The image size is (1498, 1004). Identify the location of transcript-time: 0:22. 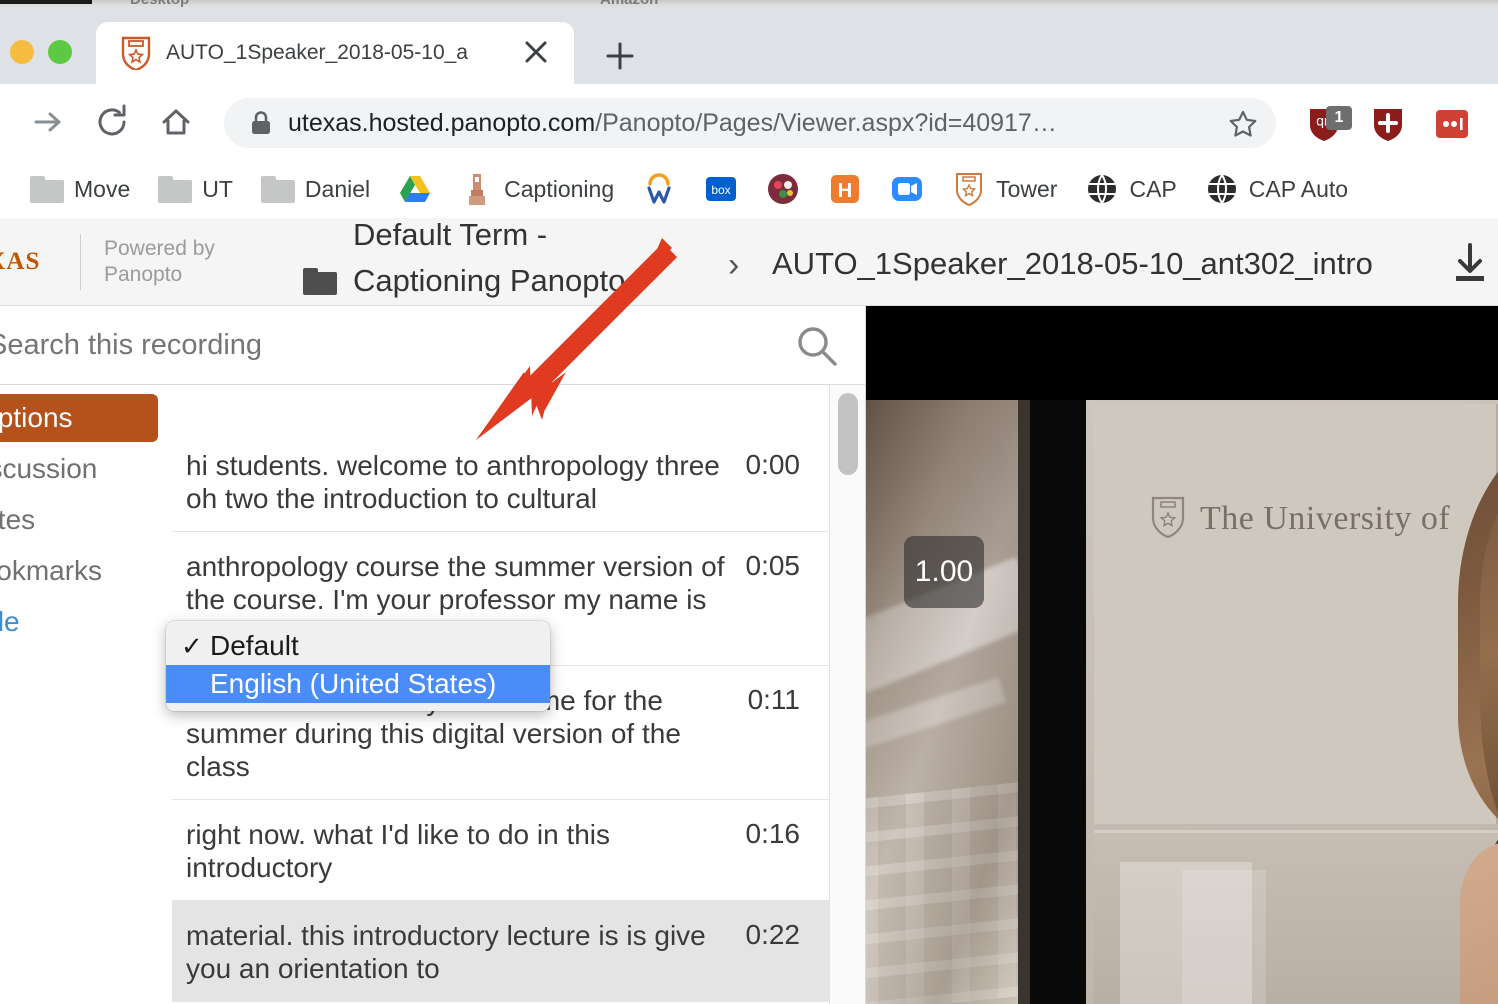
(773, 934).